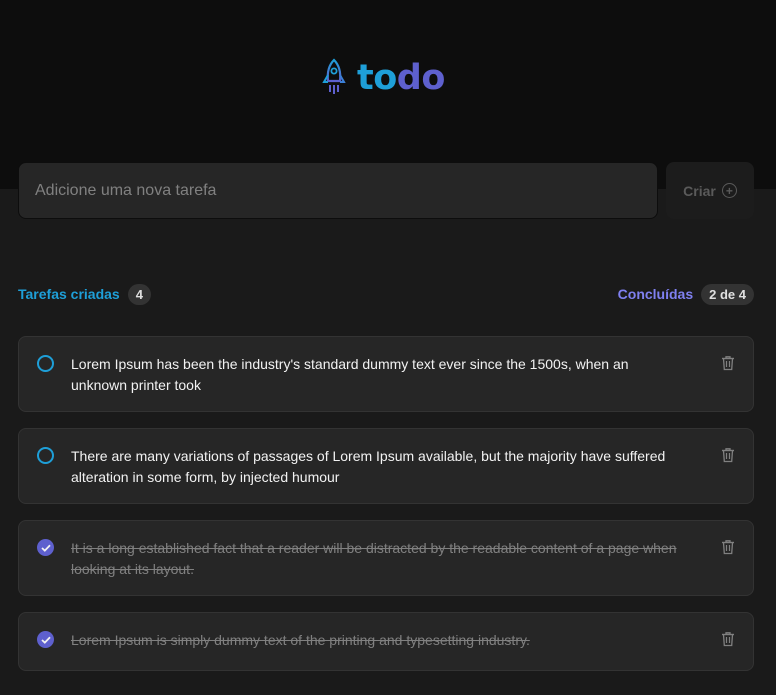 This screenshot has width=776, height=695. Describe the element at coordinates (729, 190) in the screenshot. I see `plus-circle-icon: +` at that location.